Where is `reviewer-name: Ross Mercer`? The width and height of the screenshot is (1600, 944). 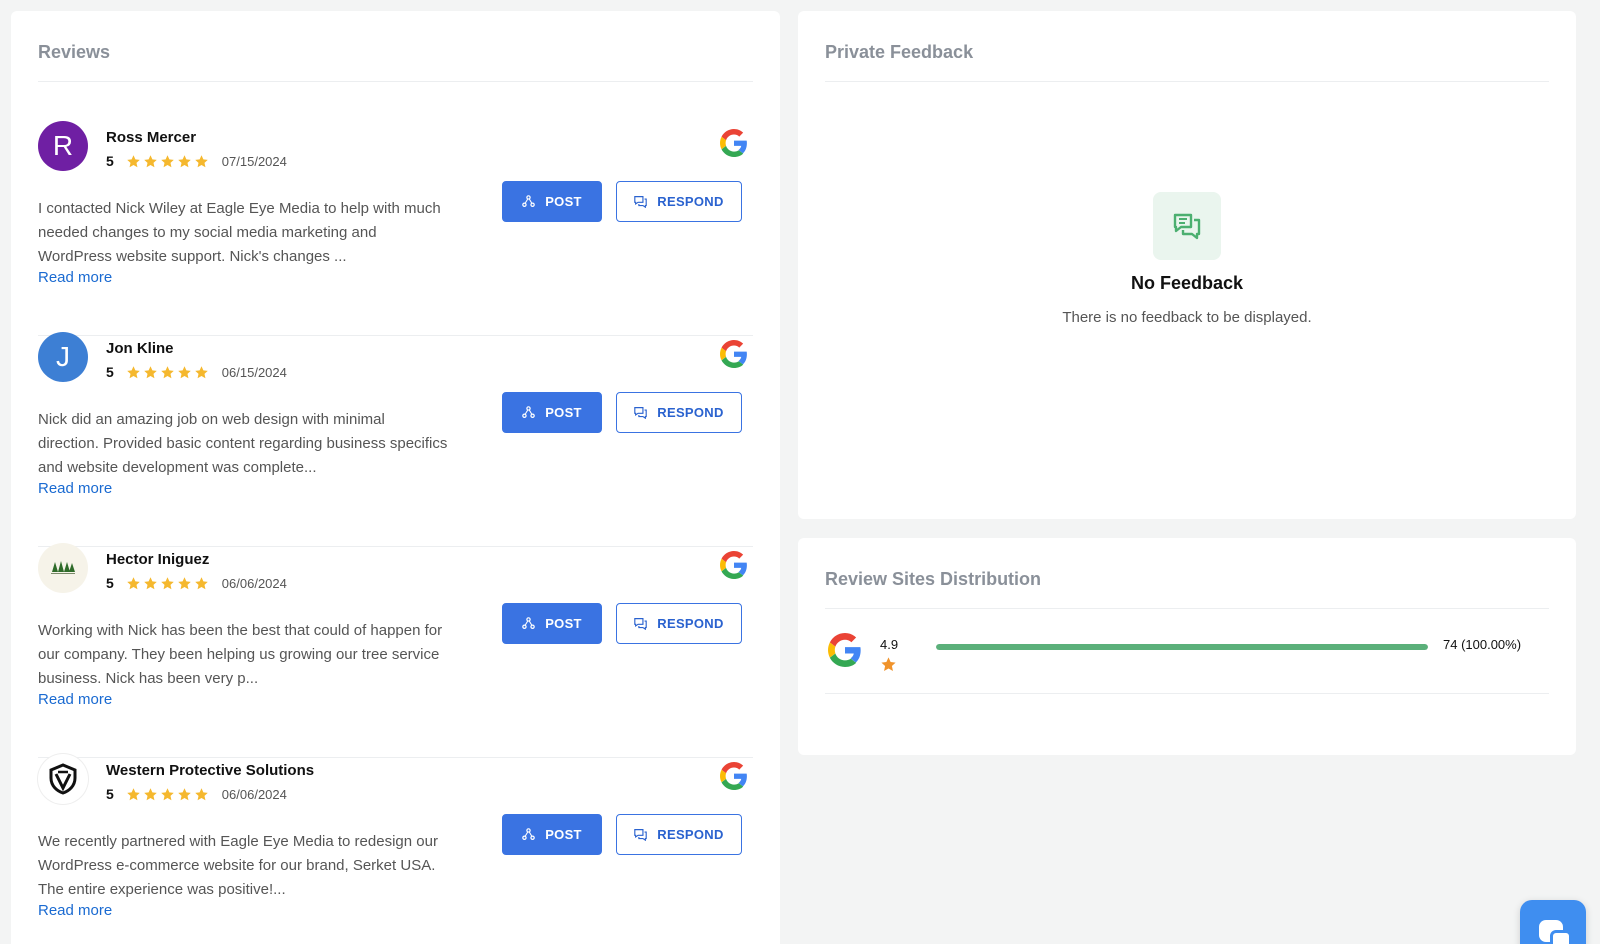 reviewer-name: Ross Mercer is located at coordinates (151, 137).